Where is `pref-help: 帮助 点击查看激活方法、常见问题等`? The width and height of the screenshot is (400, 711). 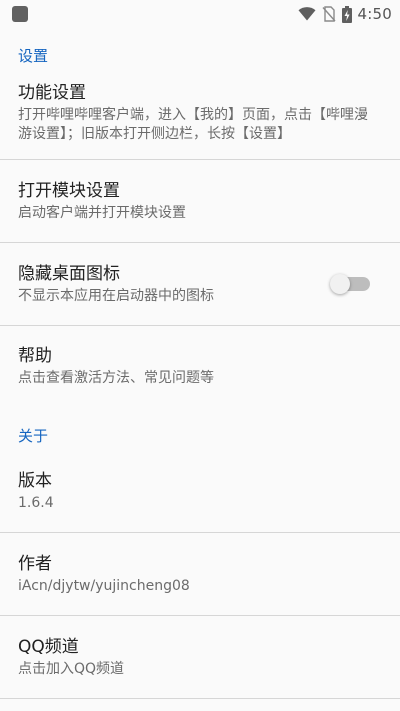
pref-help: 帮助 点击查看激活方法、常见问题等 is located at coordinates (200, 366).